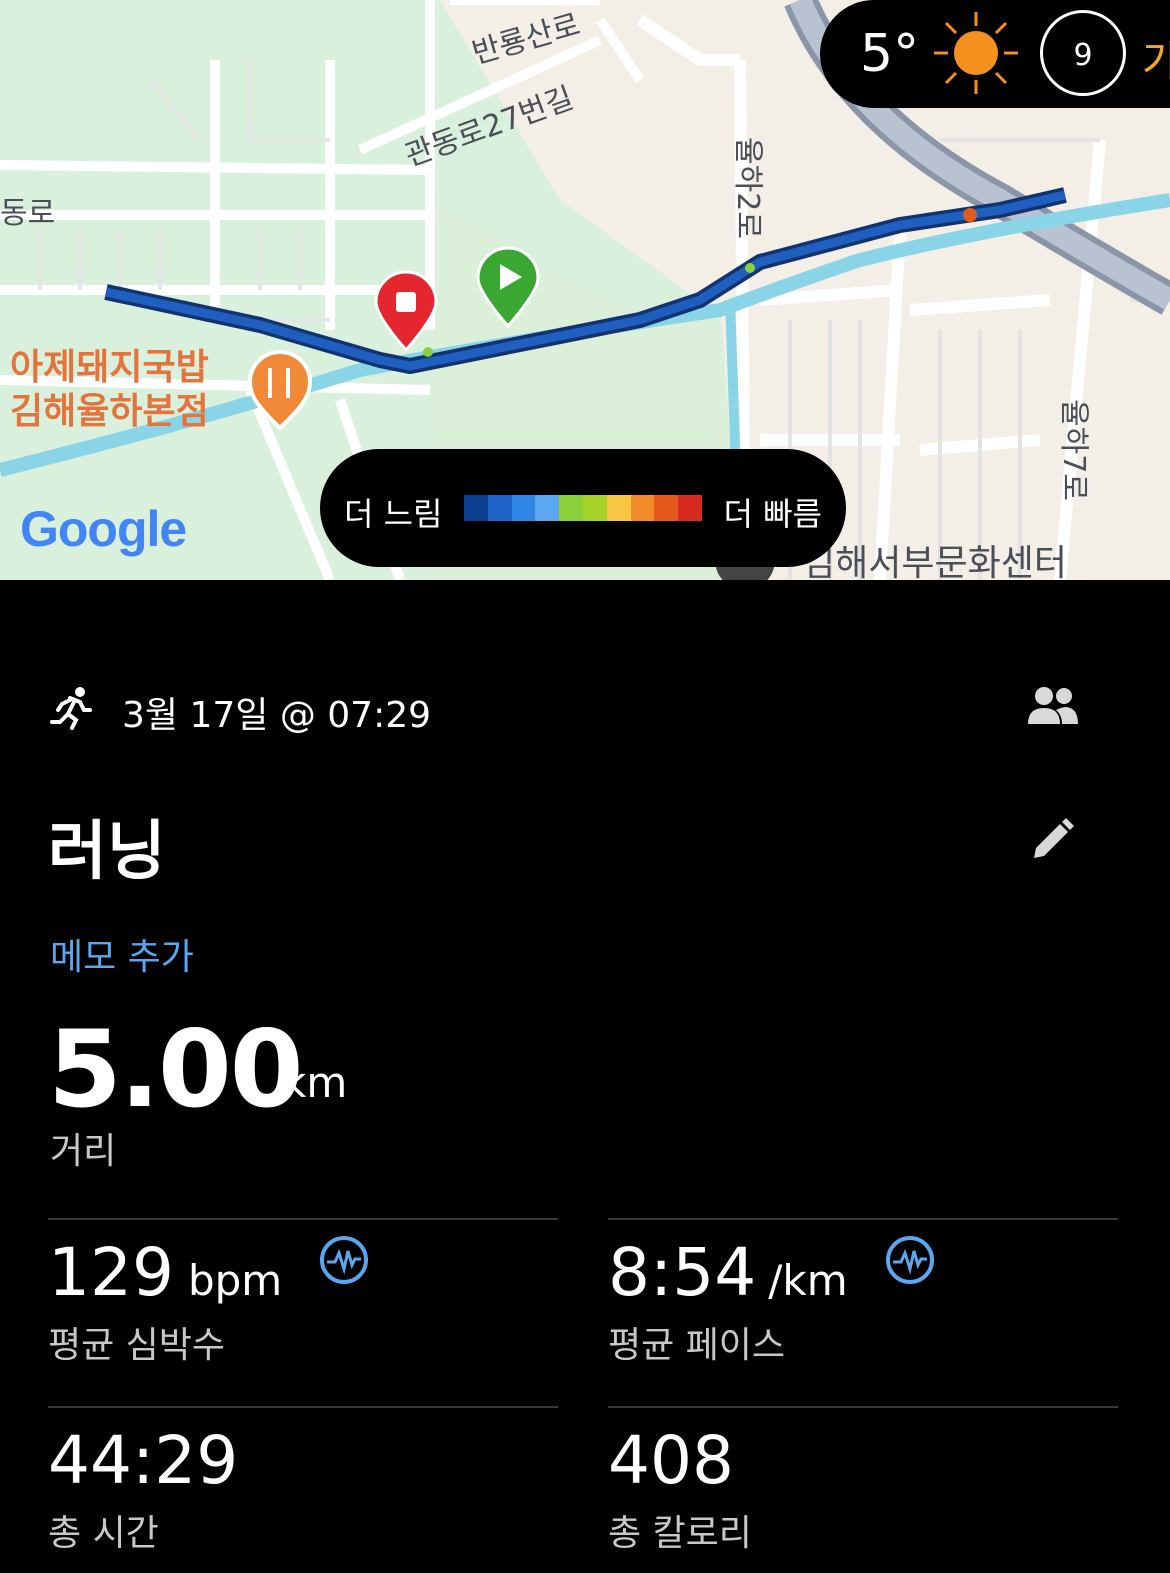  What do you see at coordinates (1156, 61) in the screenshot?
I see `forecast-next: 가` at bounding box center [1156, 61].